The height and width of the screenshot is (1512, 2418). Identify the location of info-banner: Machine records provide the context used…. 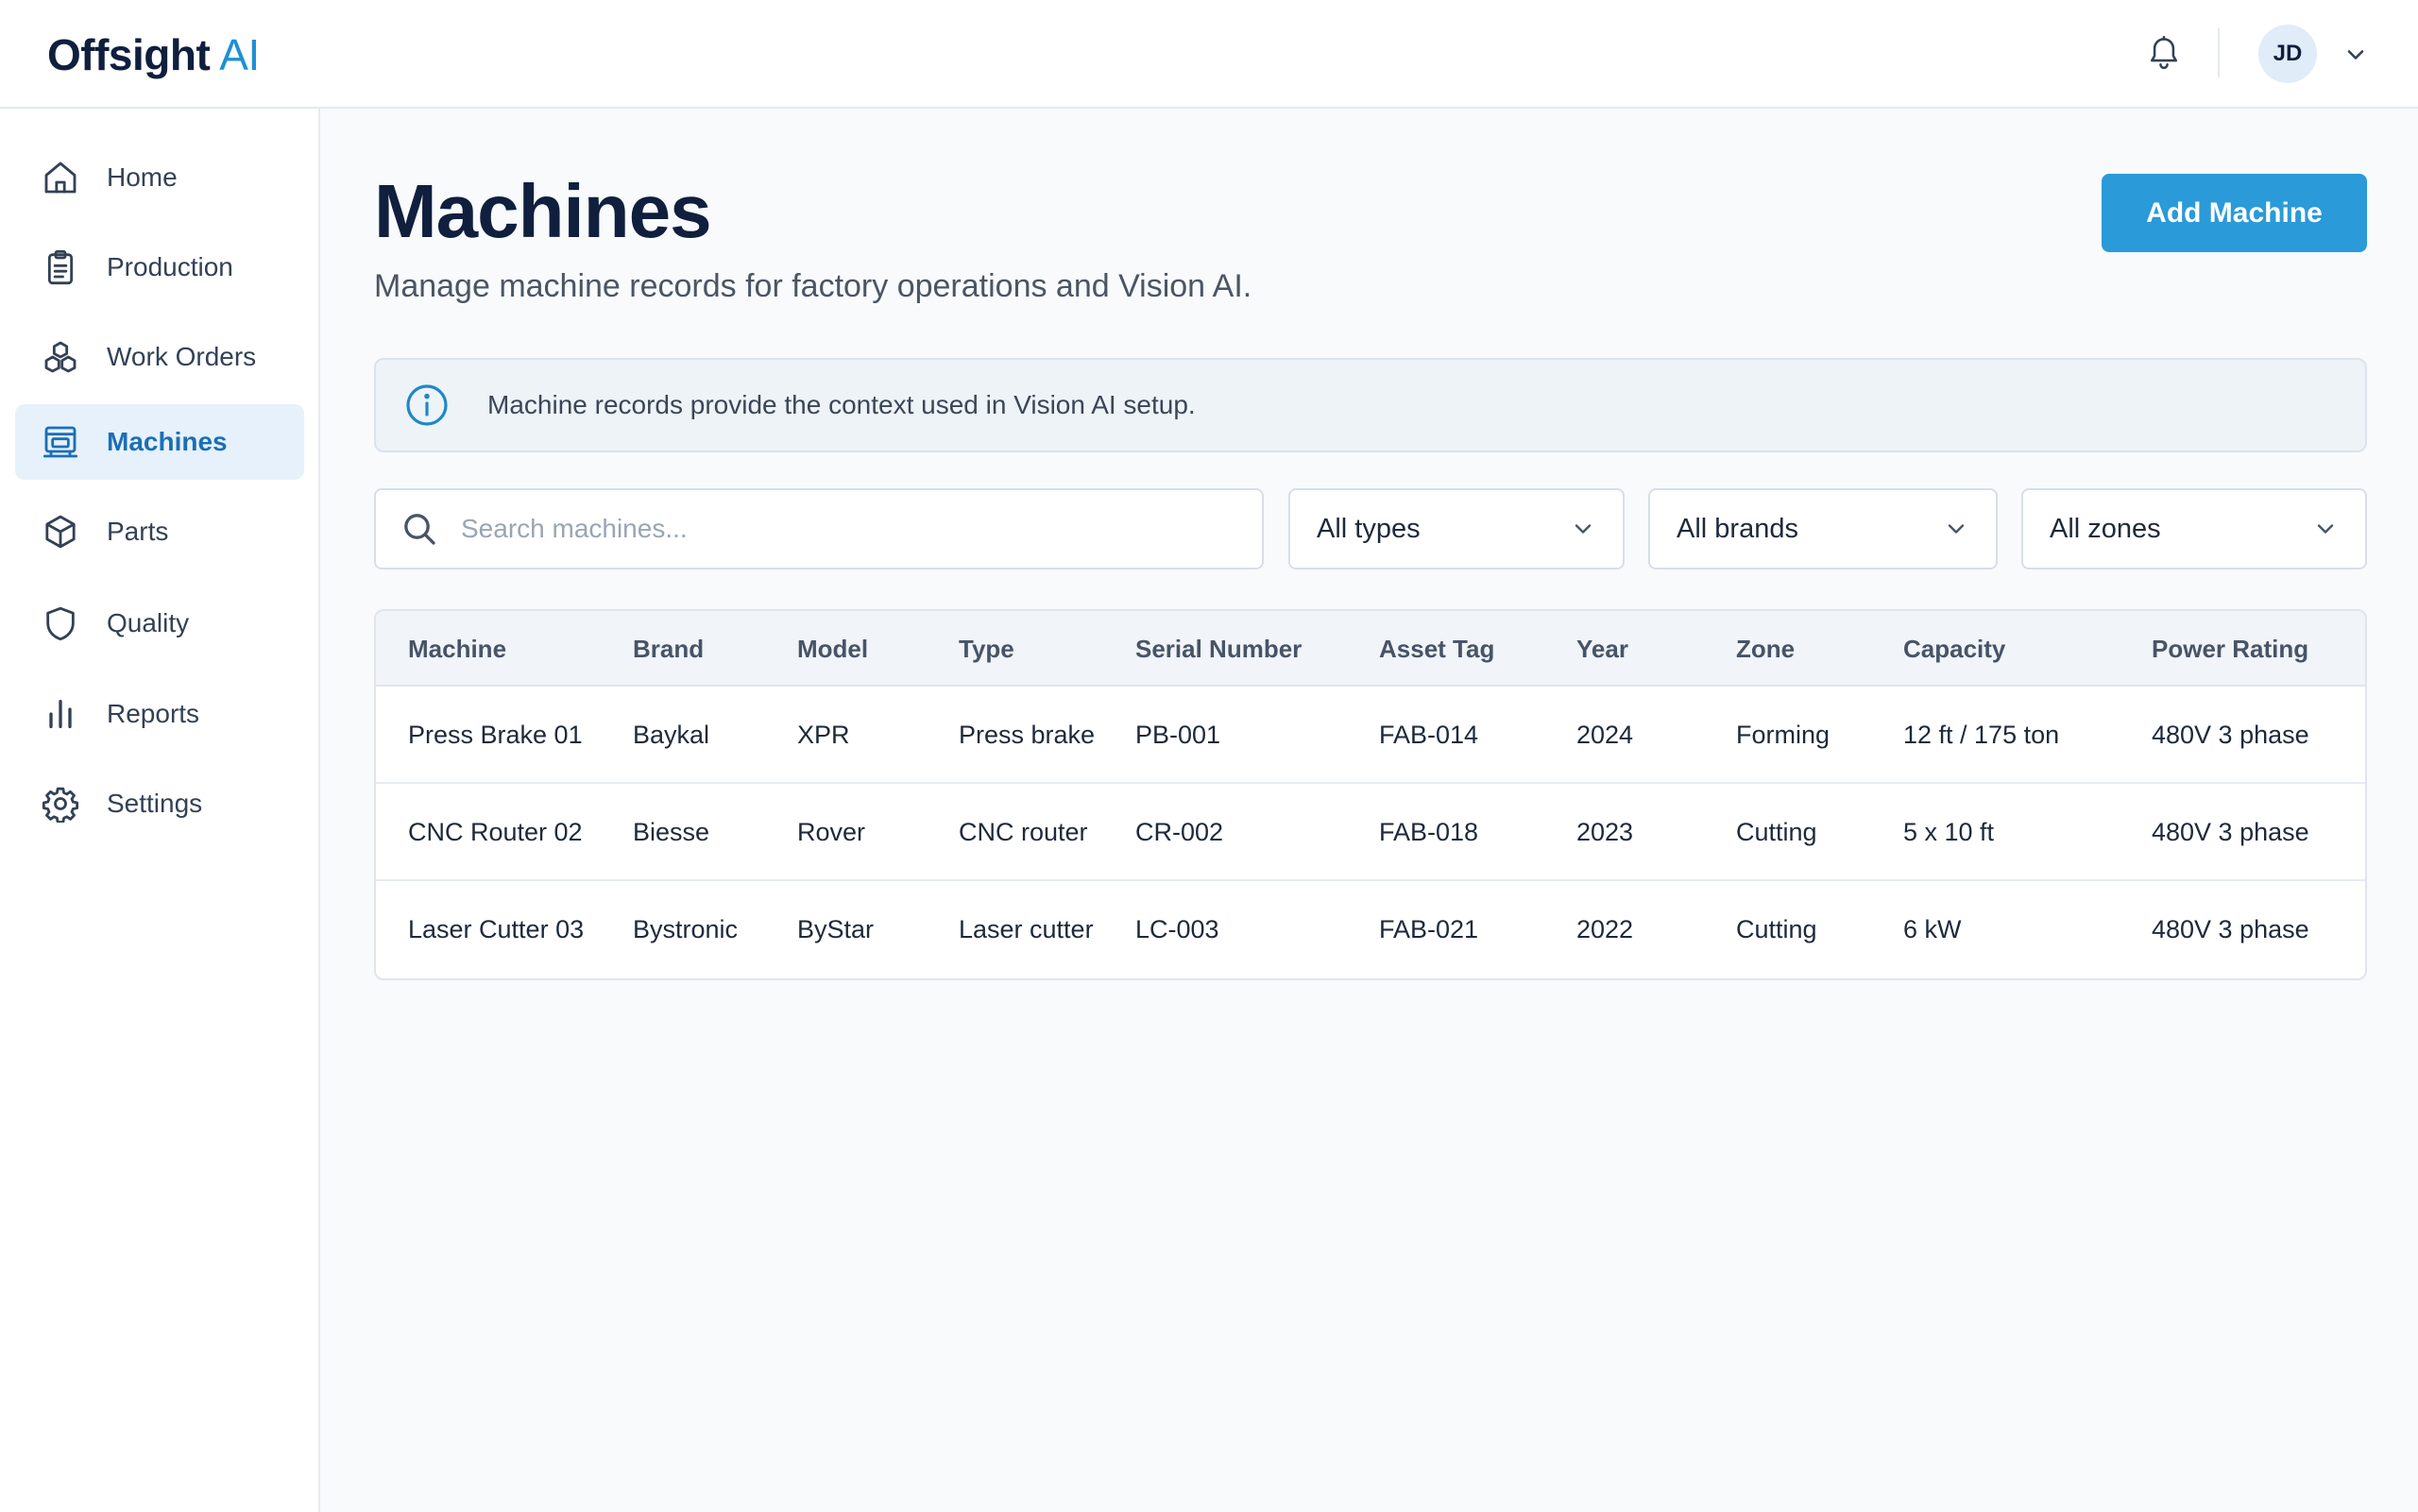
(1370, 405).